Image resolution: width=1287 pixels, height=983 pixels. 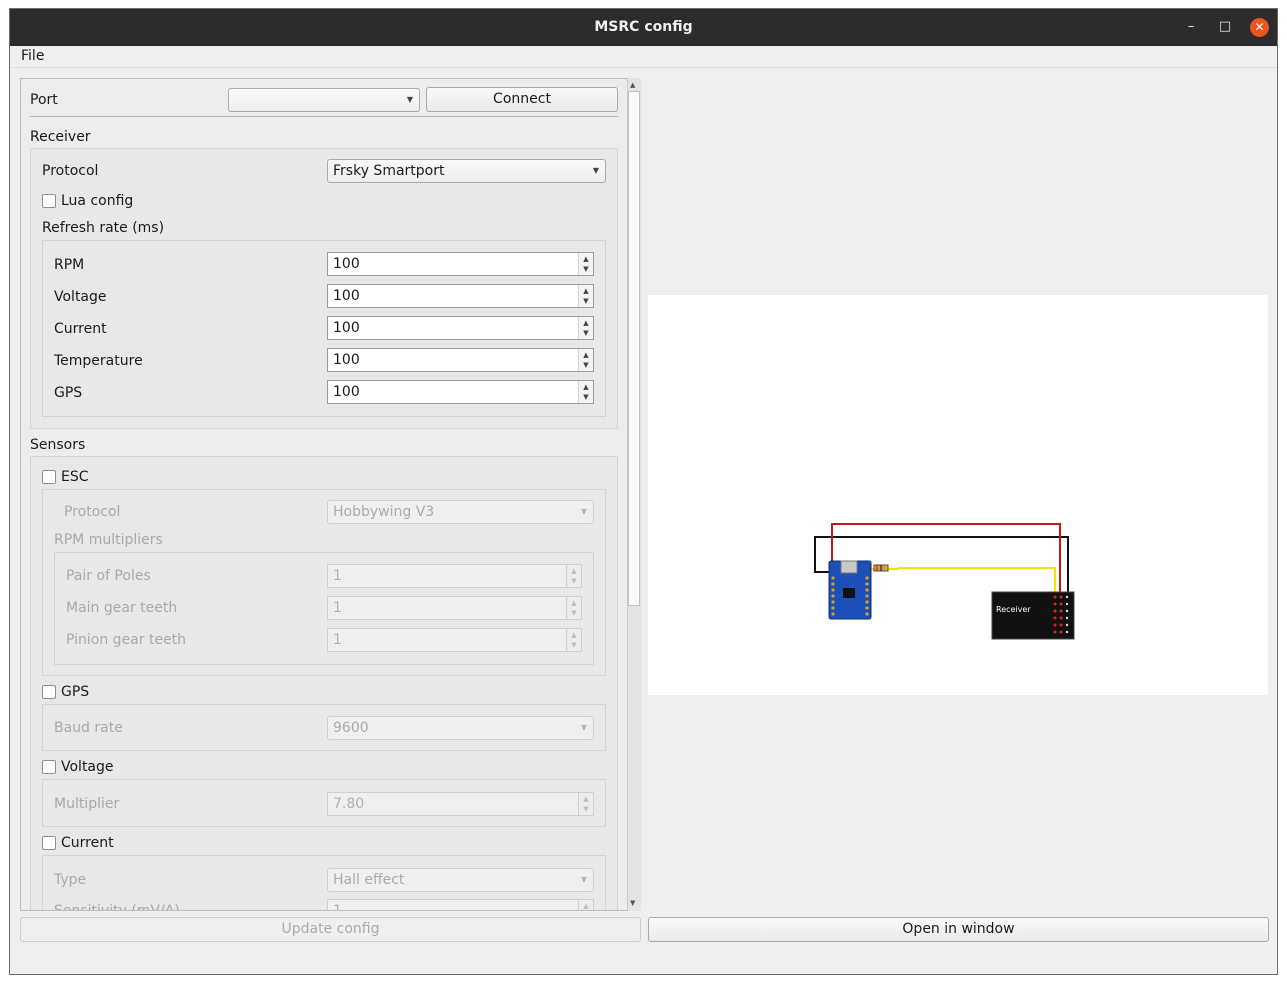 What do you see at coordinates (44, 100) in the screenshot?
I see `port-label: Port` at bounding box center [44, 100].